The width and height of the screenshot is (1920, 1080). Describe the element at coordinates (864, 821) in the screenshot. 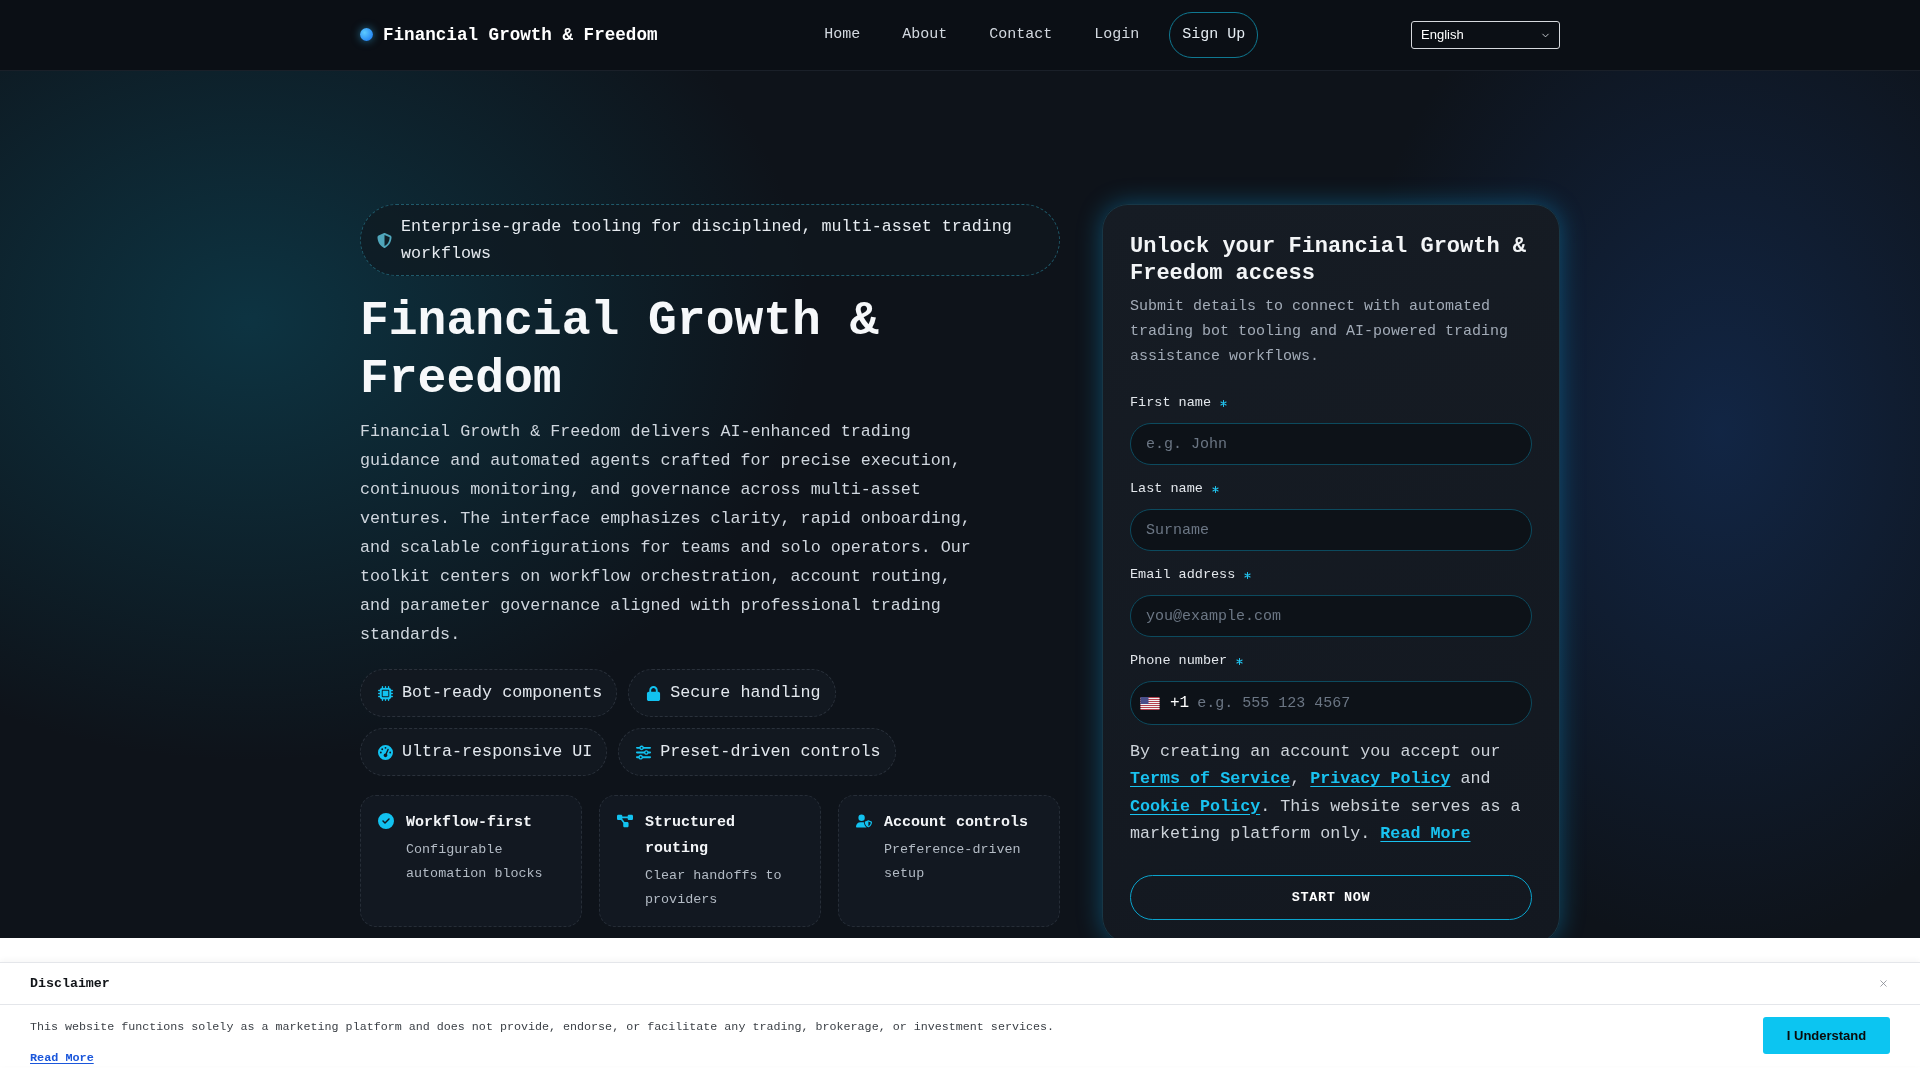

I see `user-shield-icon` at that location.